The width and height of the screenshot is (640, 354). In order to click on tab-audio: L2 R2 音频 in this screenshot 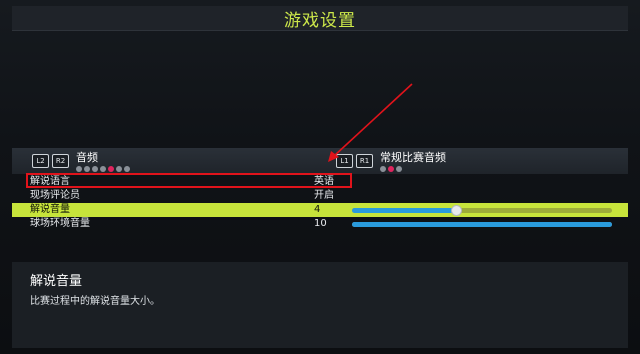, I will do `click(81, 161)`.